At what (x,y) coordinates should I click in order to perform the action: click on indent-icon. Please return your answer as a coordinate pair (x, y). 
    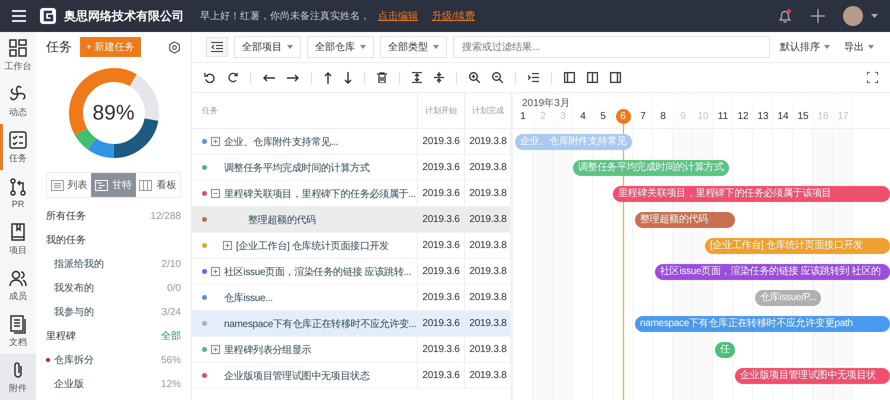
    Looking at the image, I should click on (217, 47).